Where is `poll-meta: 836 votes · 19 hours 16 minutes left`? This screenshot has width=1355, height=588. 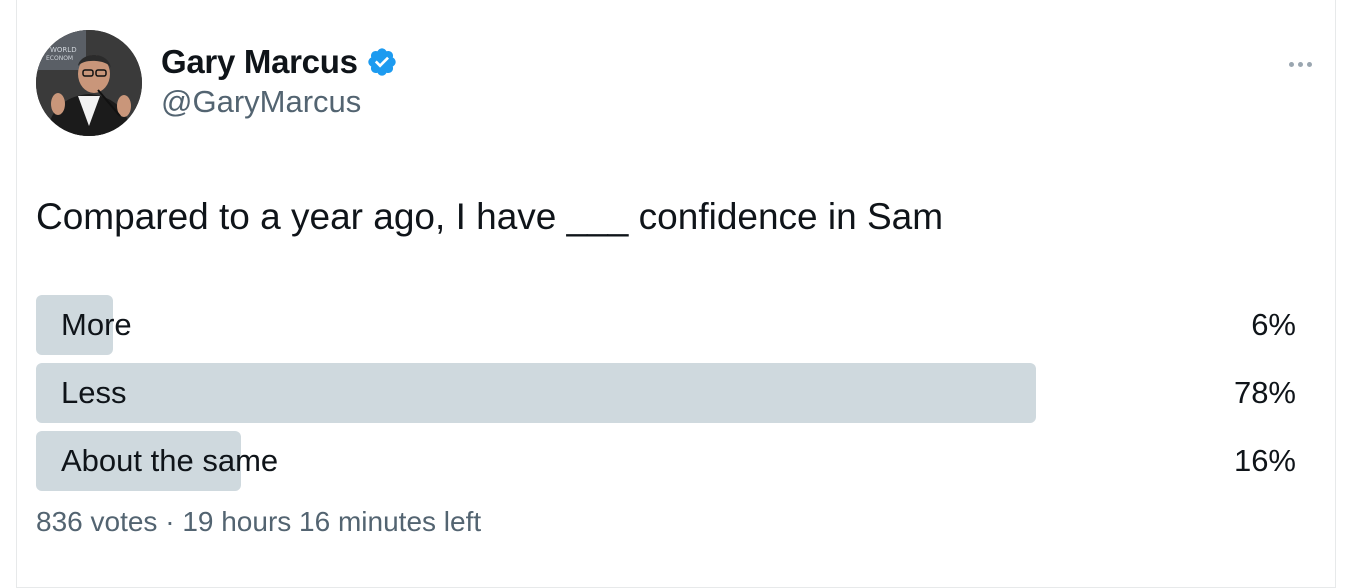 poll-meta: 836 votes · 19 hours 16 minutes left is located at coordinates (258, 522).